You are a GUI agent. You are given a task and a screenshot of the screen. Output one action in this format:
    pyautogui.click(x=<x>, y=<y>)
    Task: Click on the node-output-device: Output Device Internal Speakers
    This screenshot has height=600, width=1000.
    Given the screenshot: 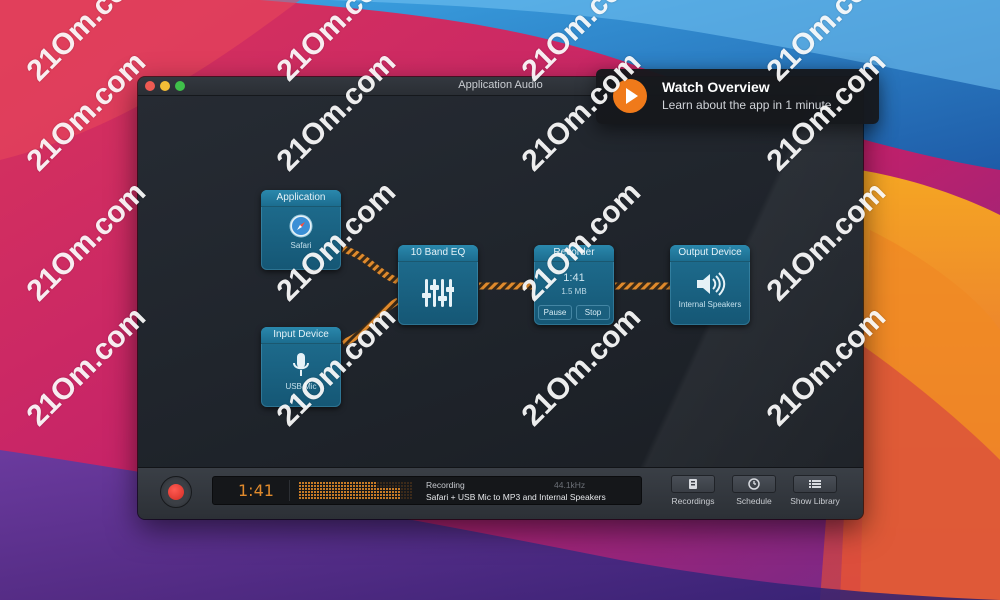 What is the action you would take?
    pyautogui.click(x=710, y=285)
    